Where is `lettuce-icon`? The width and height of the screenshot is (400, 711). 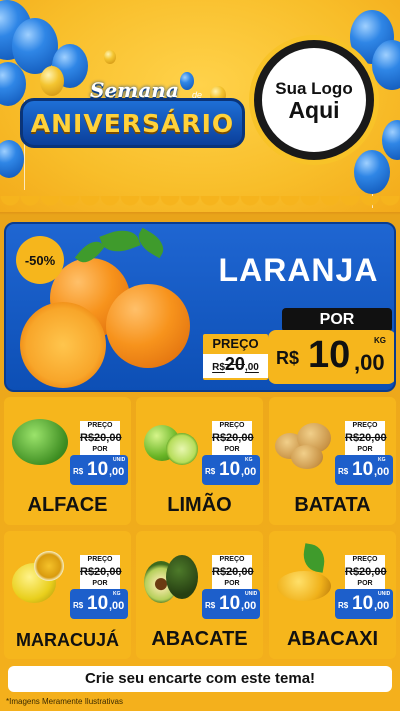
lettuce-icon is located at coordinates (40, 442).